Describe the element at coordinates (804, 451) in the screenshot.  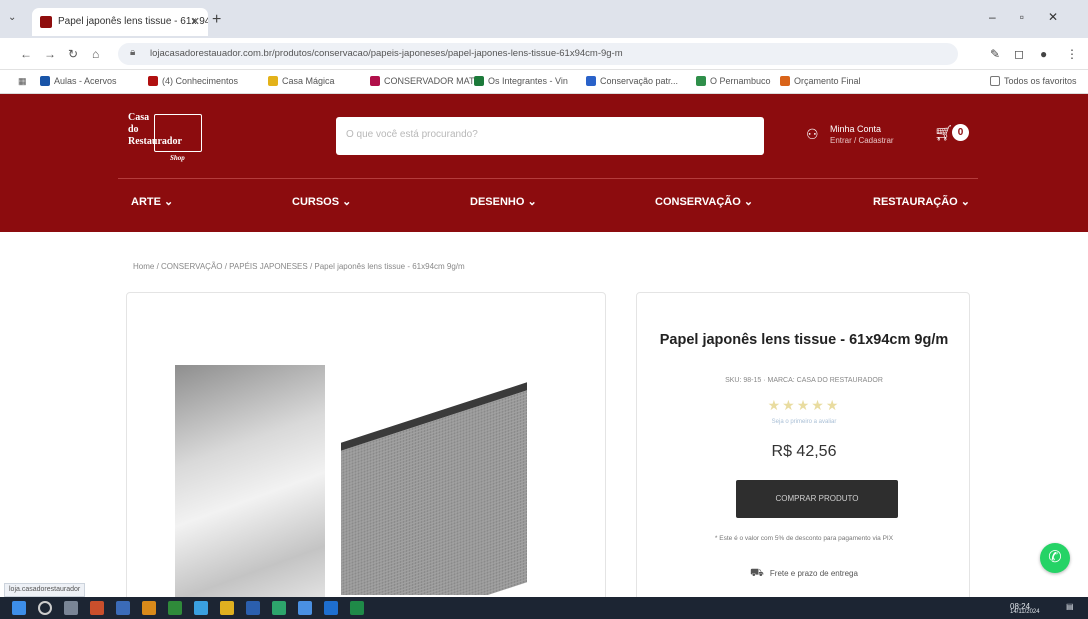
I see `product-price: R$ 42,56` at that location.